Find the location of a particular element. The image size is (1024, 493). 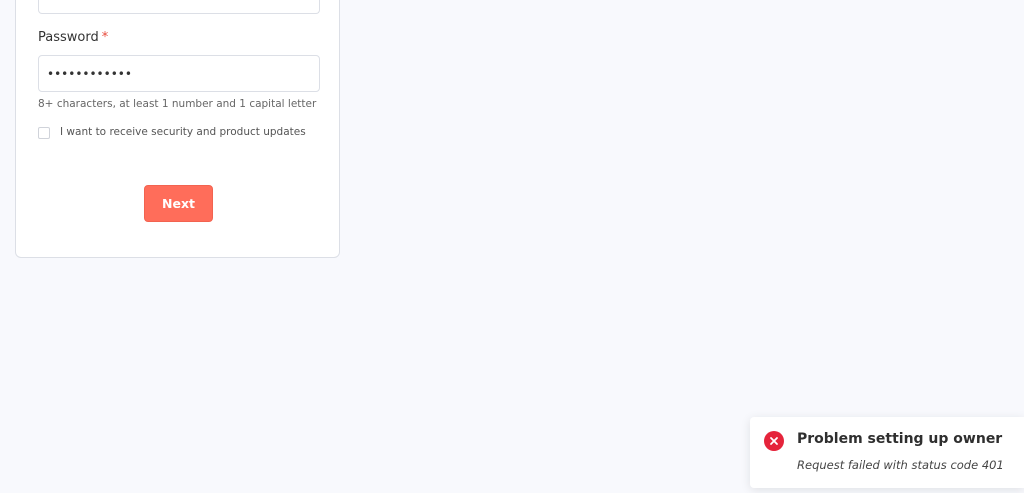

password-input is located at coordinates (179, 73).